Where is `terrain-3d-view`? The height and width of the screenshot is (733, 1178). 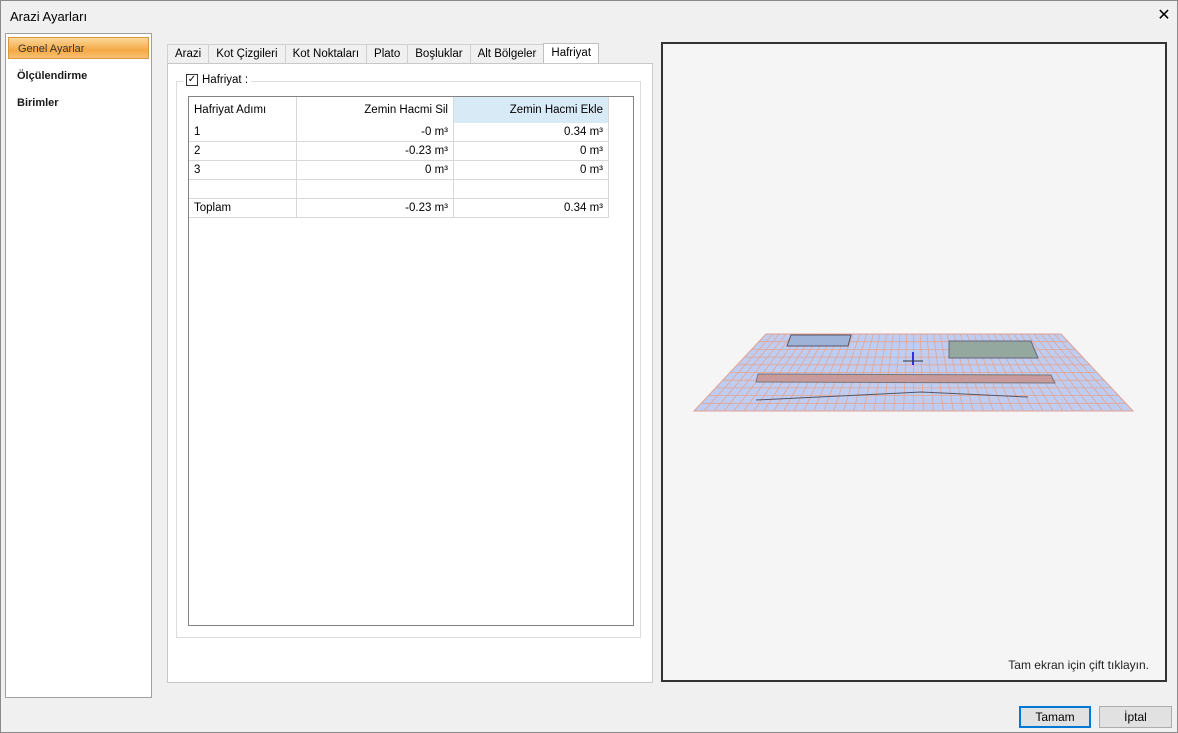
terrain-3d-view is located at coordinates (913, 372).